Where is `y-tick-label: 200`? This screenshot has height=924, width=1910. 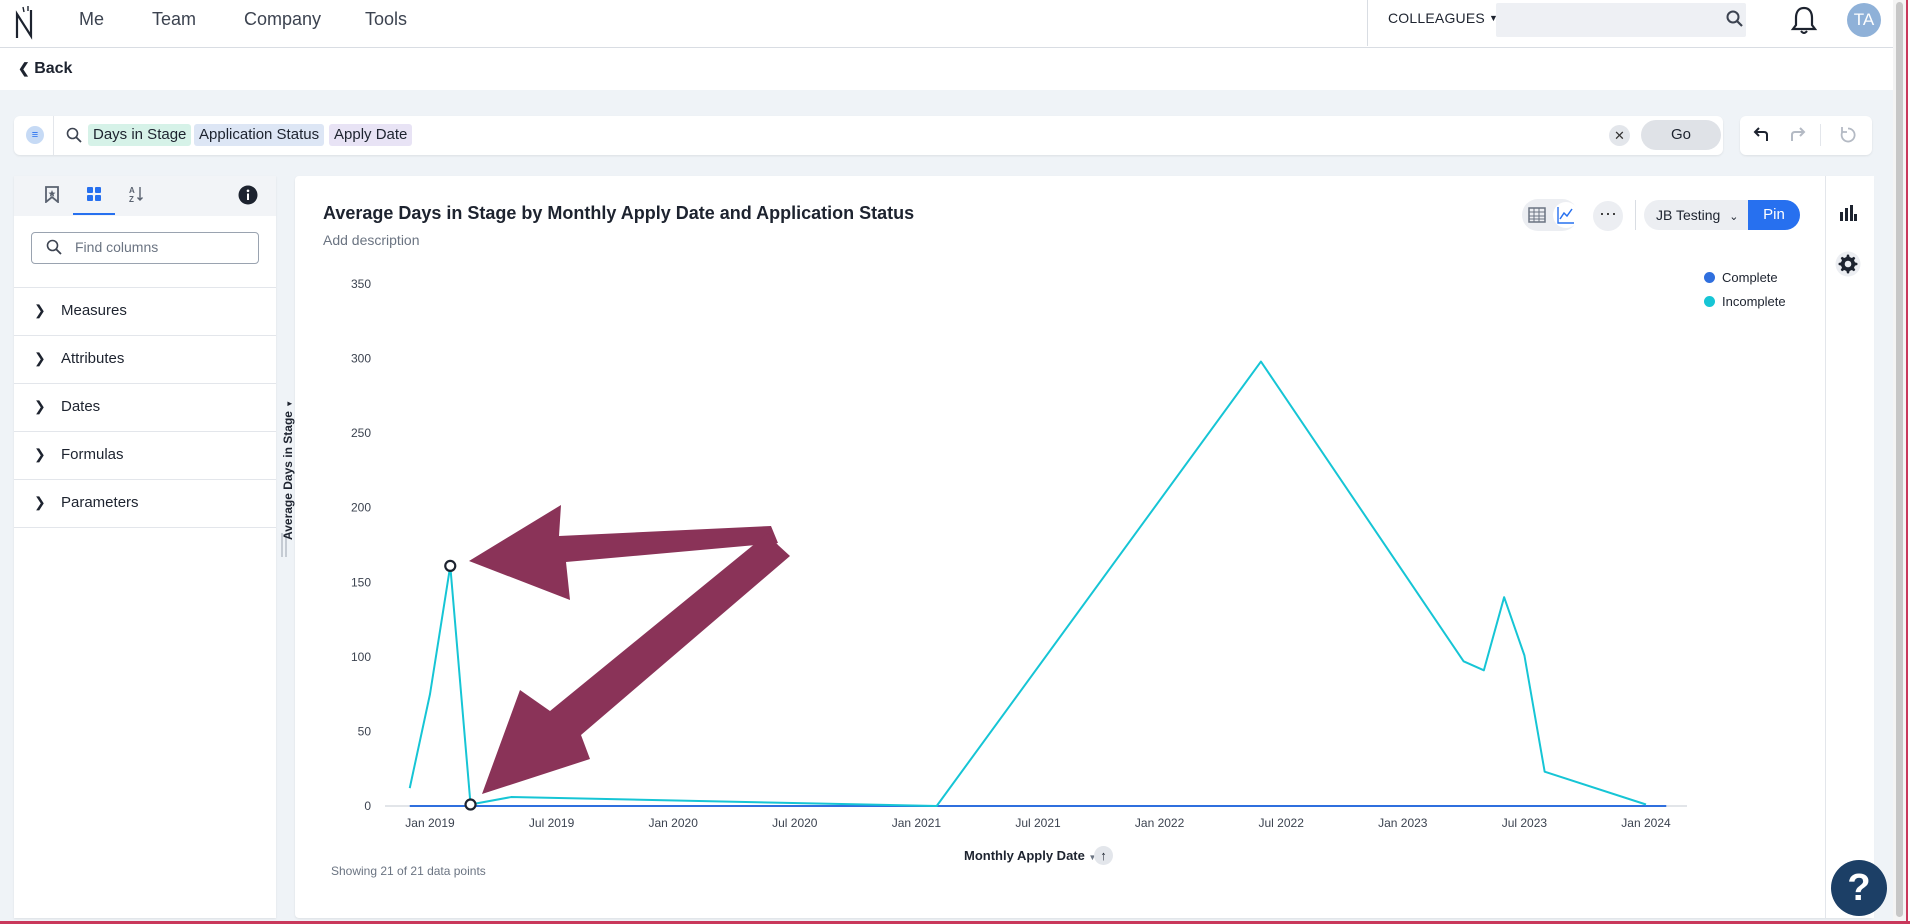
y-tick-label: 200 is located at coordinates (361, 508).